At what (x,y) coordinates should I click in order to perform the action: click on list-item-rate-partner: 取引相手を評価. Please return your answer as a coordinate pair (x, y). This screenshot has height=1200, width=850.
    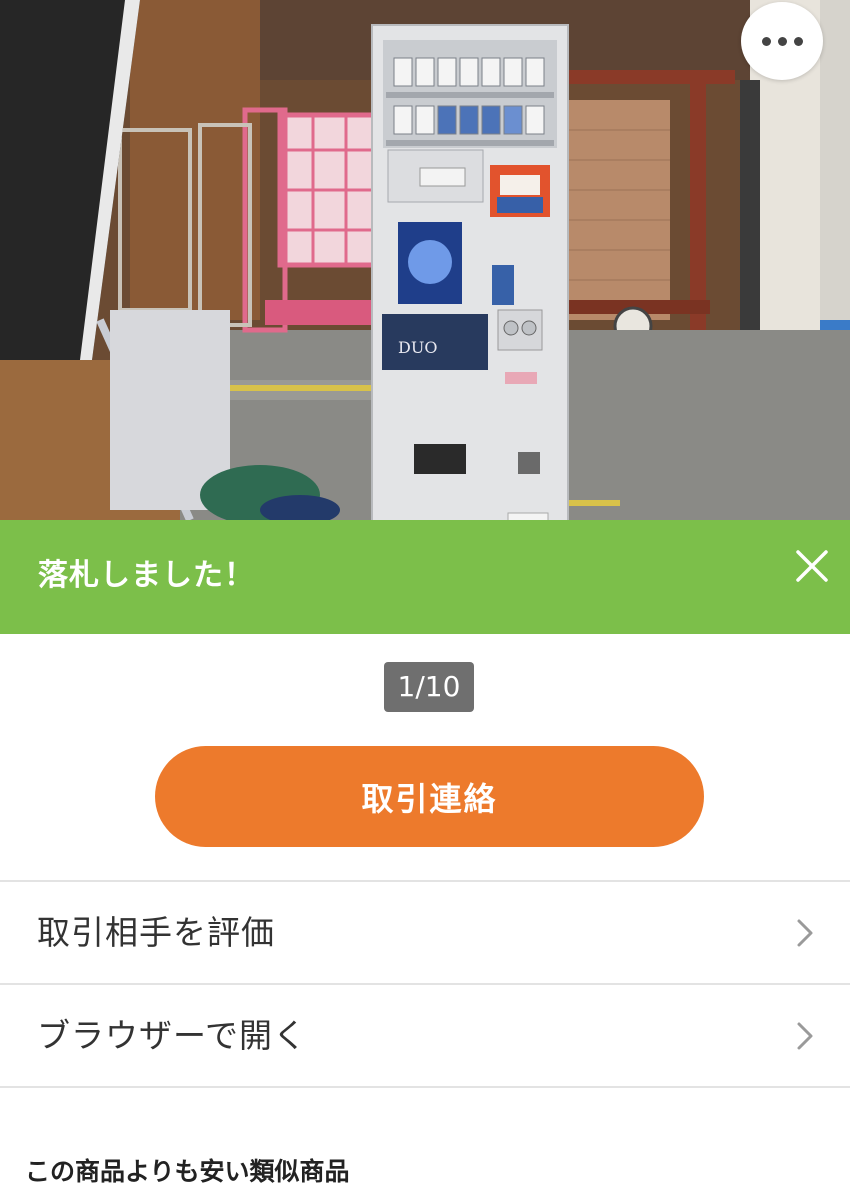
    Looking at the image, I should click on (425, 932).